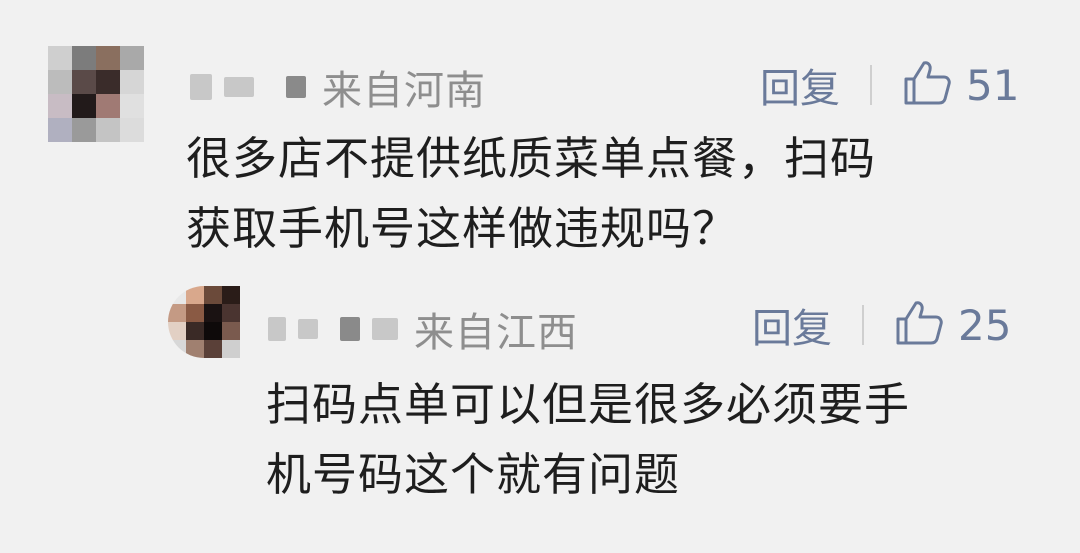 This screenshot has width=1080, height=553. Describe the element at coordinates (473, 474) in the screenshot. I see `reply-text-line: 机号码这个就有问题` at that location.